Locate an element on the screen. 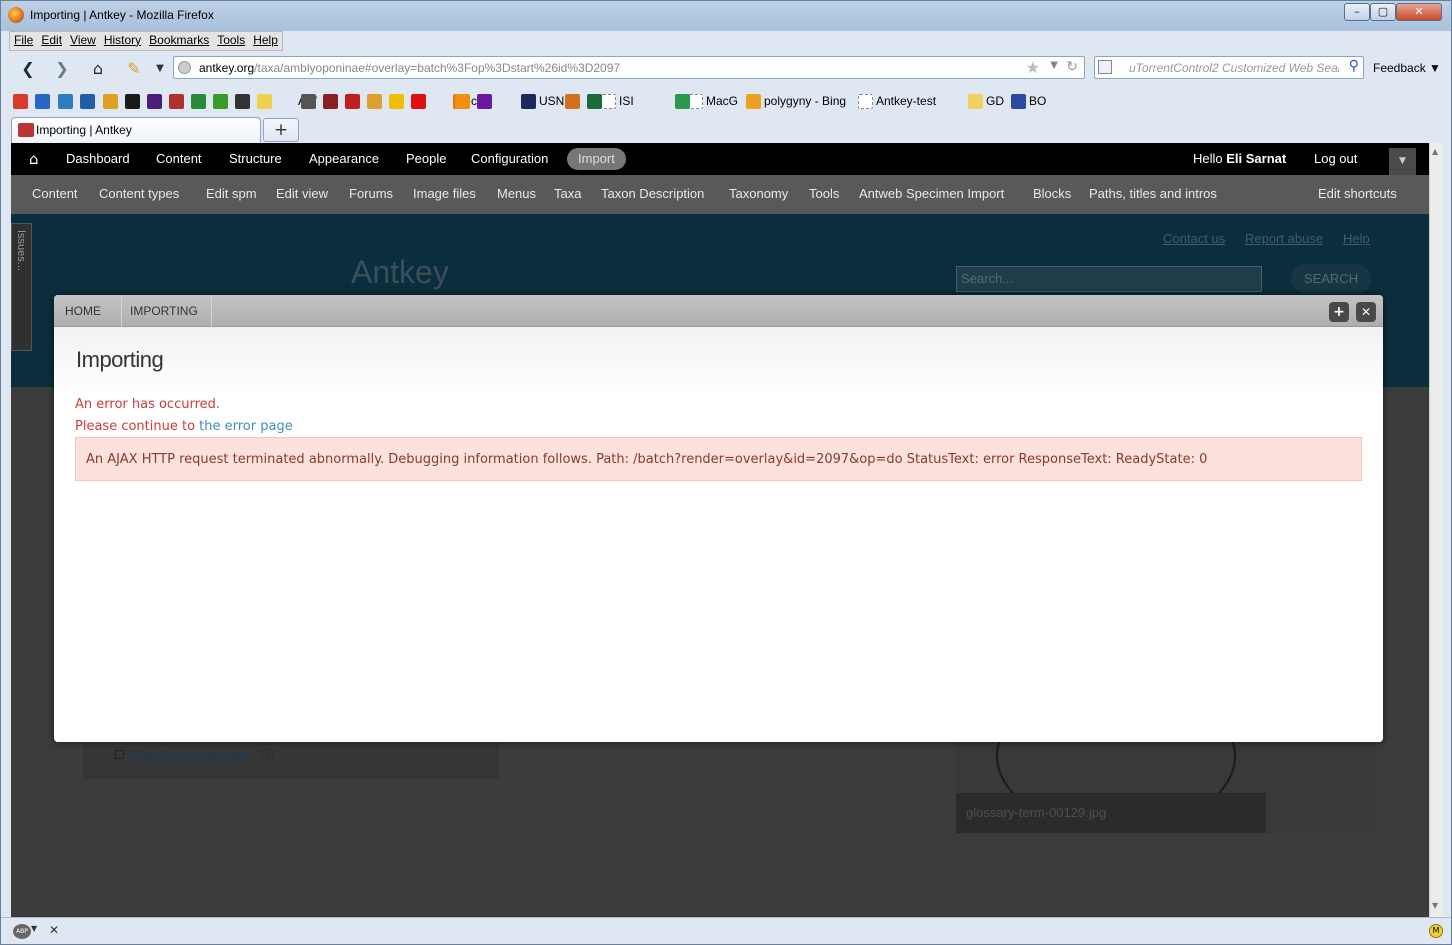 This screenshot has height=945, width=1452. shortcut-forums: Forums is located at coordinates (371, 193).